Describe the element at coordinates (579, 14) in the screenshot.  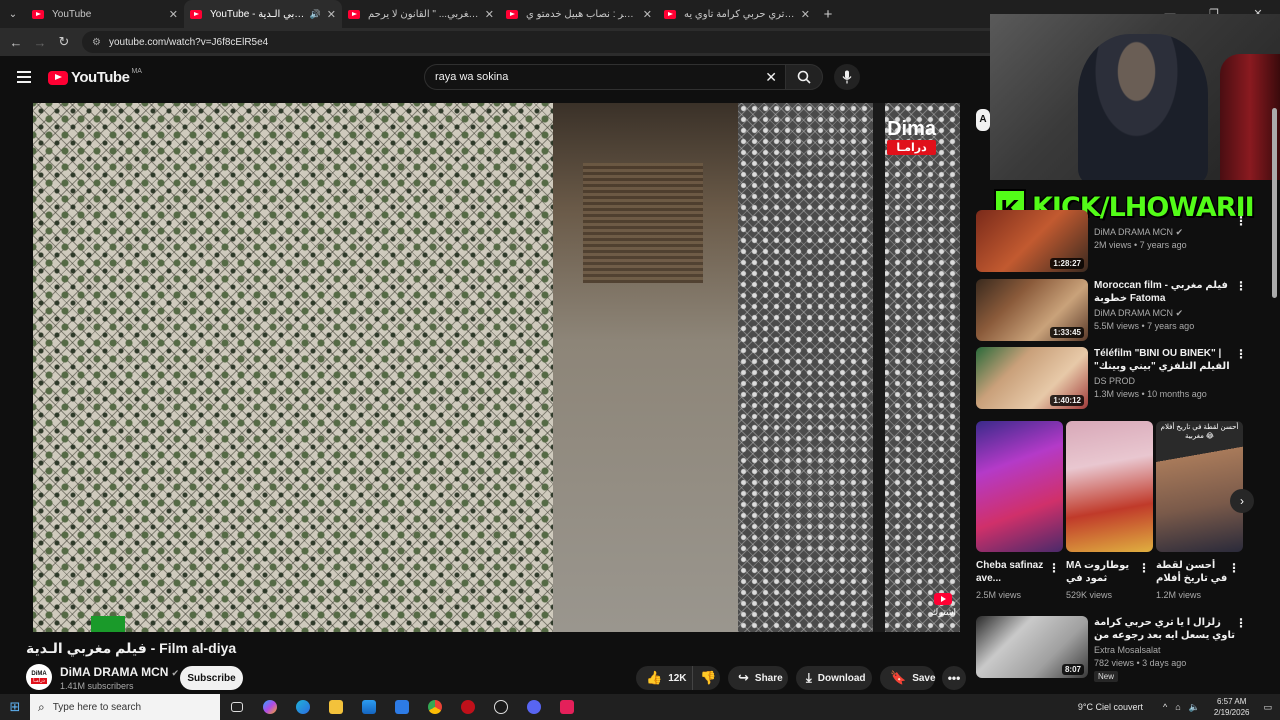
I see `browser-tab-4: فيلم قصير : نصاب هبيل خدمتو ي... ✕` at that location.